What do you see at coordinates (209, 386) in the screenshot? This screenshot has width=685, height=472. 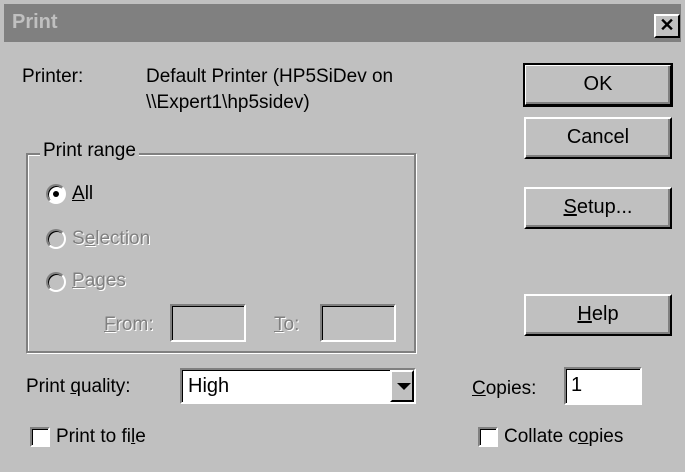 I see `print-quality-value: High` at bounding box center [209, 386].